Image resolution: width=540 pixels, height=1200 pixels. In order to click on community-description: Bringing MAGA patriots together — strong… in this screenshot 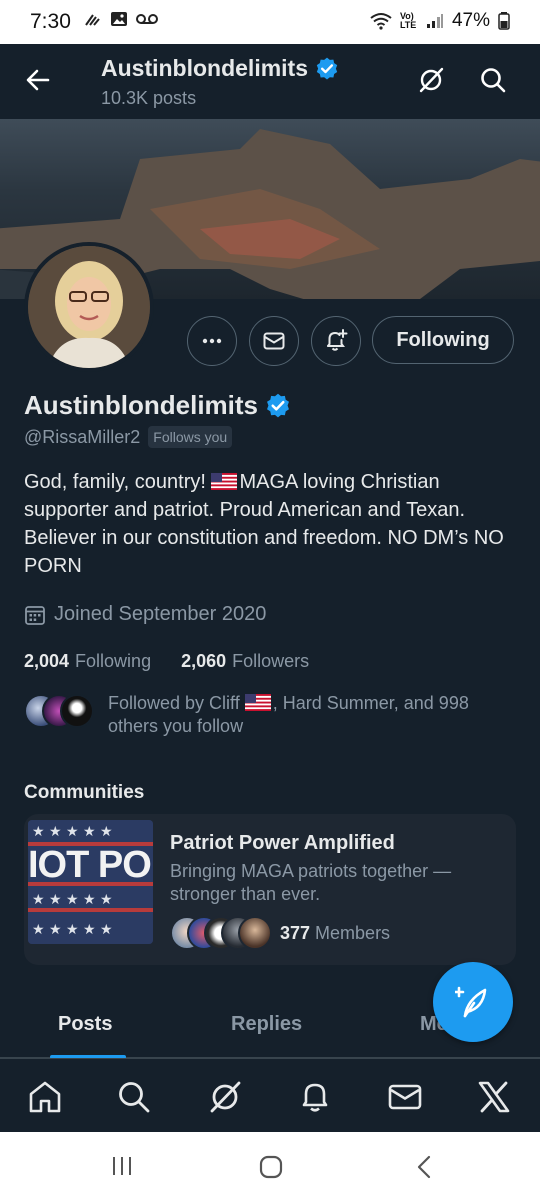, I will do `click(311, 882)`.